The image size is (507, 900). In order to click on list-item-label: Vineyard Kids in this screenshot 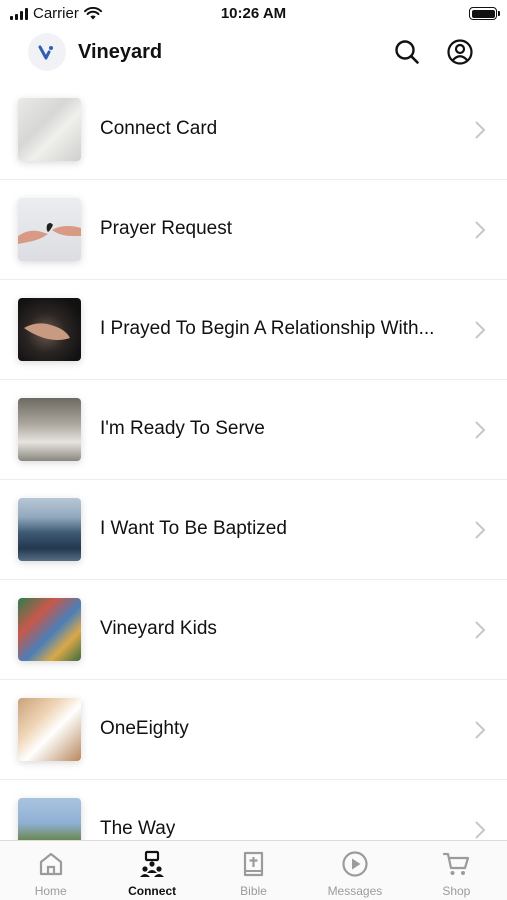, I will do `click(158, 628)`.